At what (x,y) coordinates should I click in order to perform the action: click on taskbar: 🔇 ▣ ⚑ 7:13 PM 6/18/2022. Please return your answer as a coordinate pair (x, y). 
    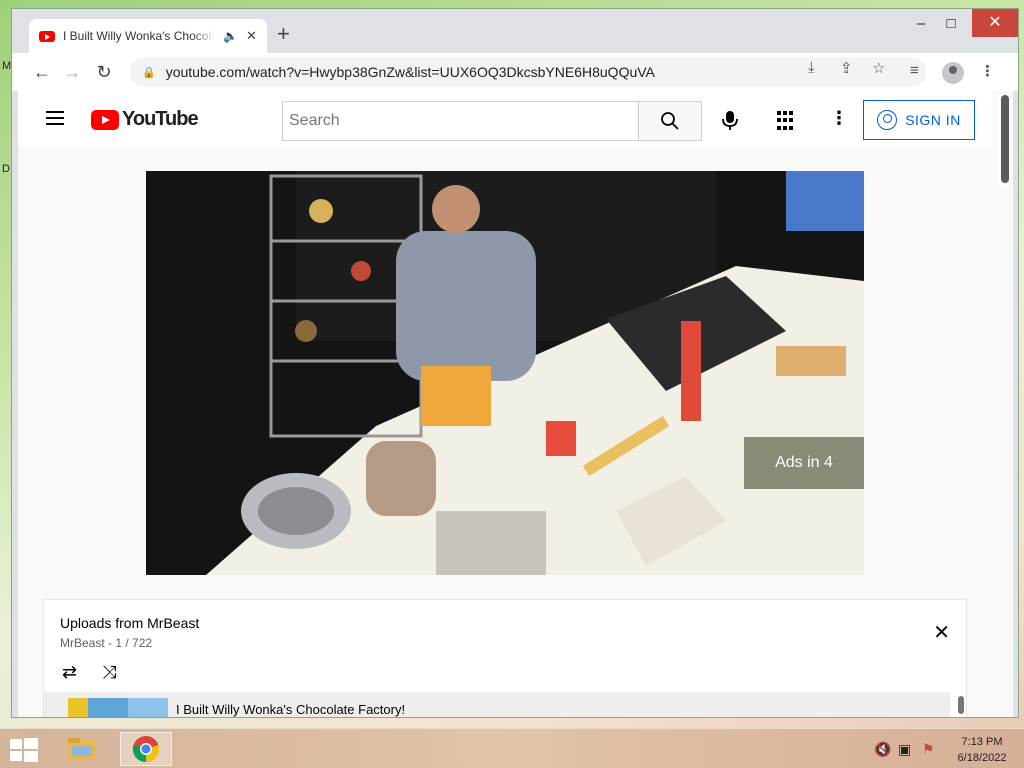
    Looking at the image, I should click on (512, 748).